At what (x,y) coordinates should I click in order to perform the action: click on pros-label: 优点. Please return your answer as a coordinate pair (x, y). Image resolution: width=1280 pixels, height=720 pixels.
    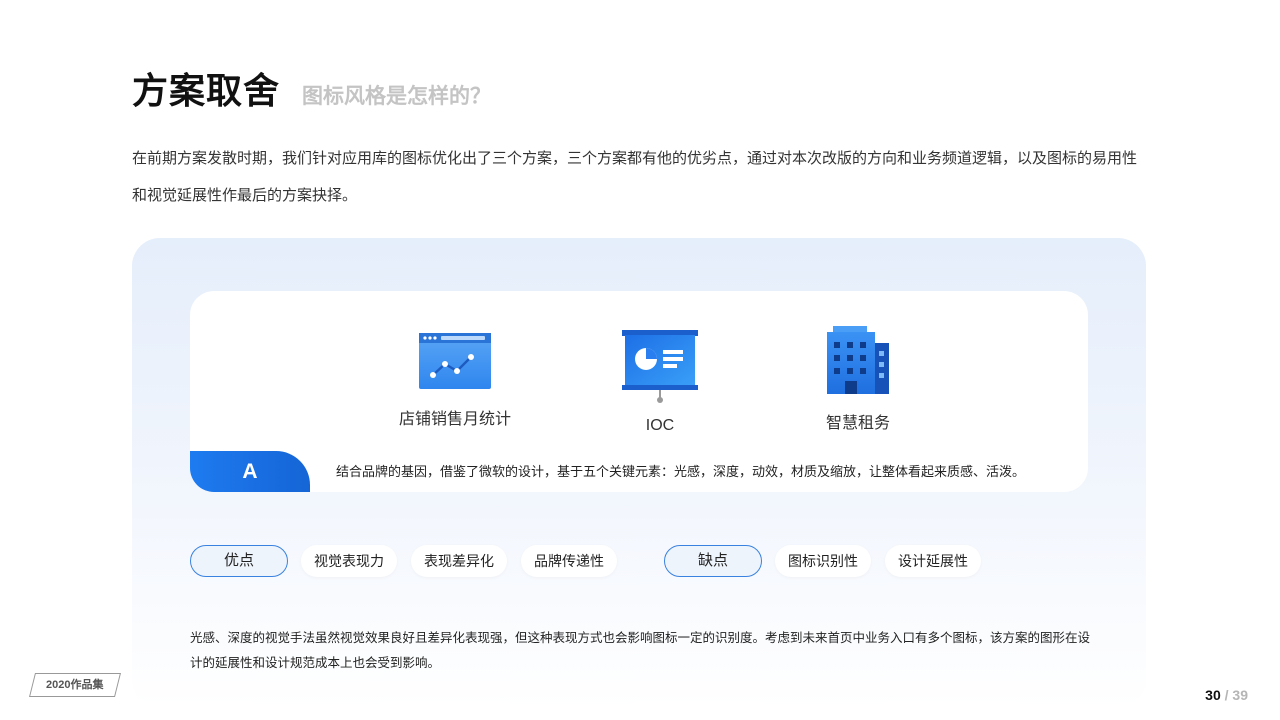
    Looking at the image, I should click on (239, 561).